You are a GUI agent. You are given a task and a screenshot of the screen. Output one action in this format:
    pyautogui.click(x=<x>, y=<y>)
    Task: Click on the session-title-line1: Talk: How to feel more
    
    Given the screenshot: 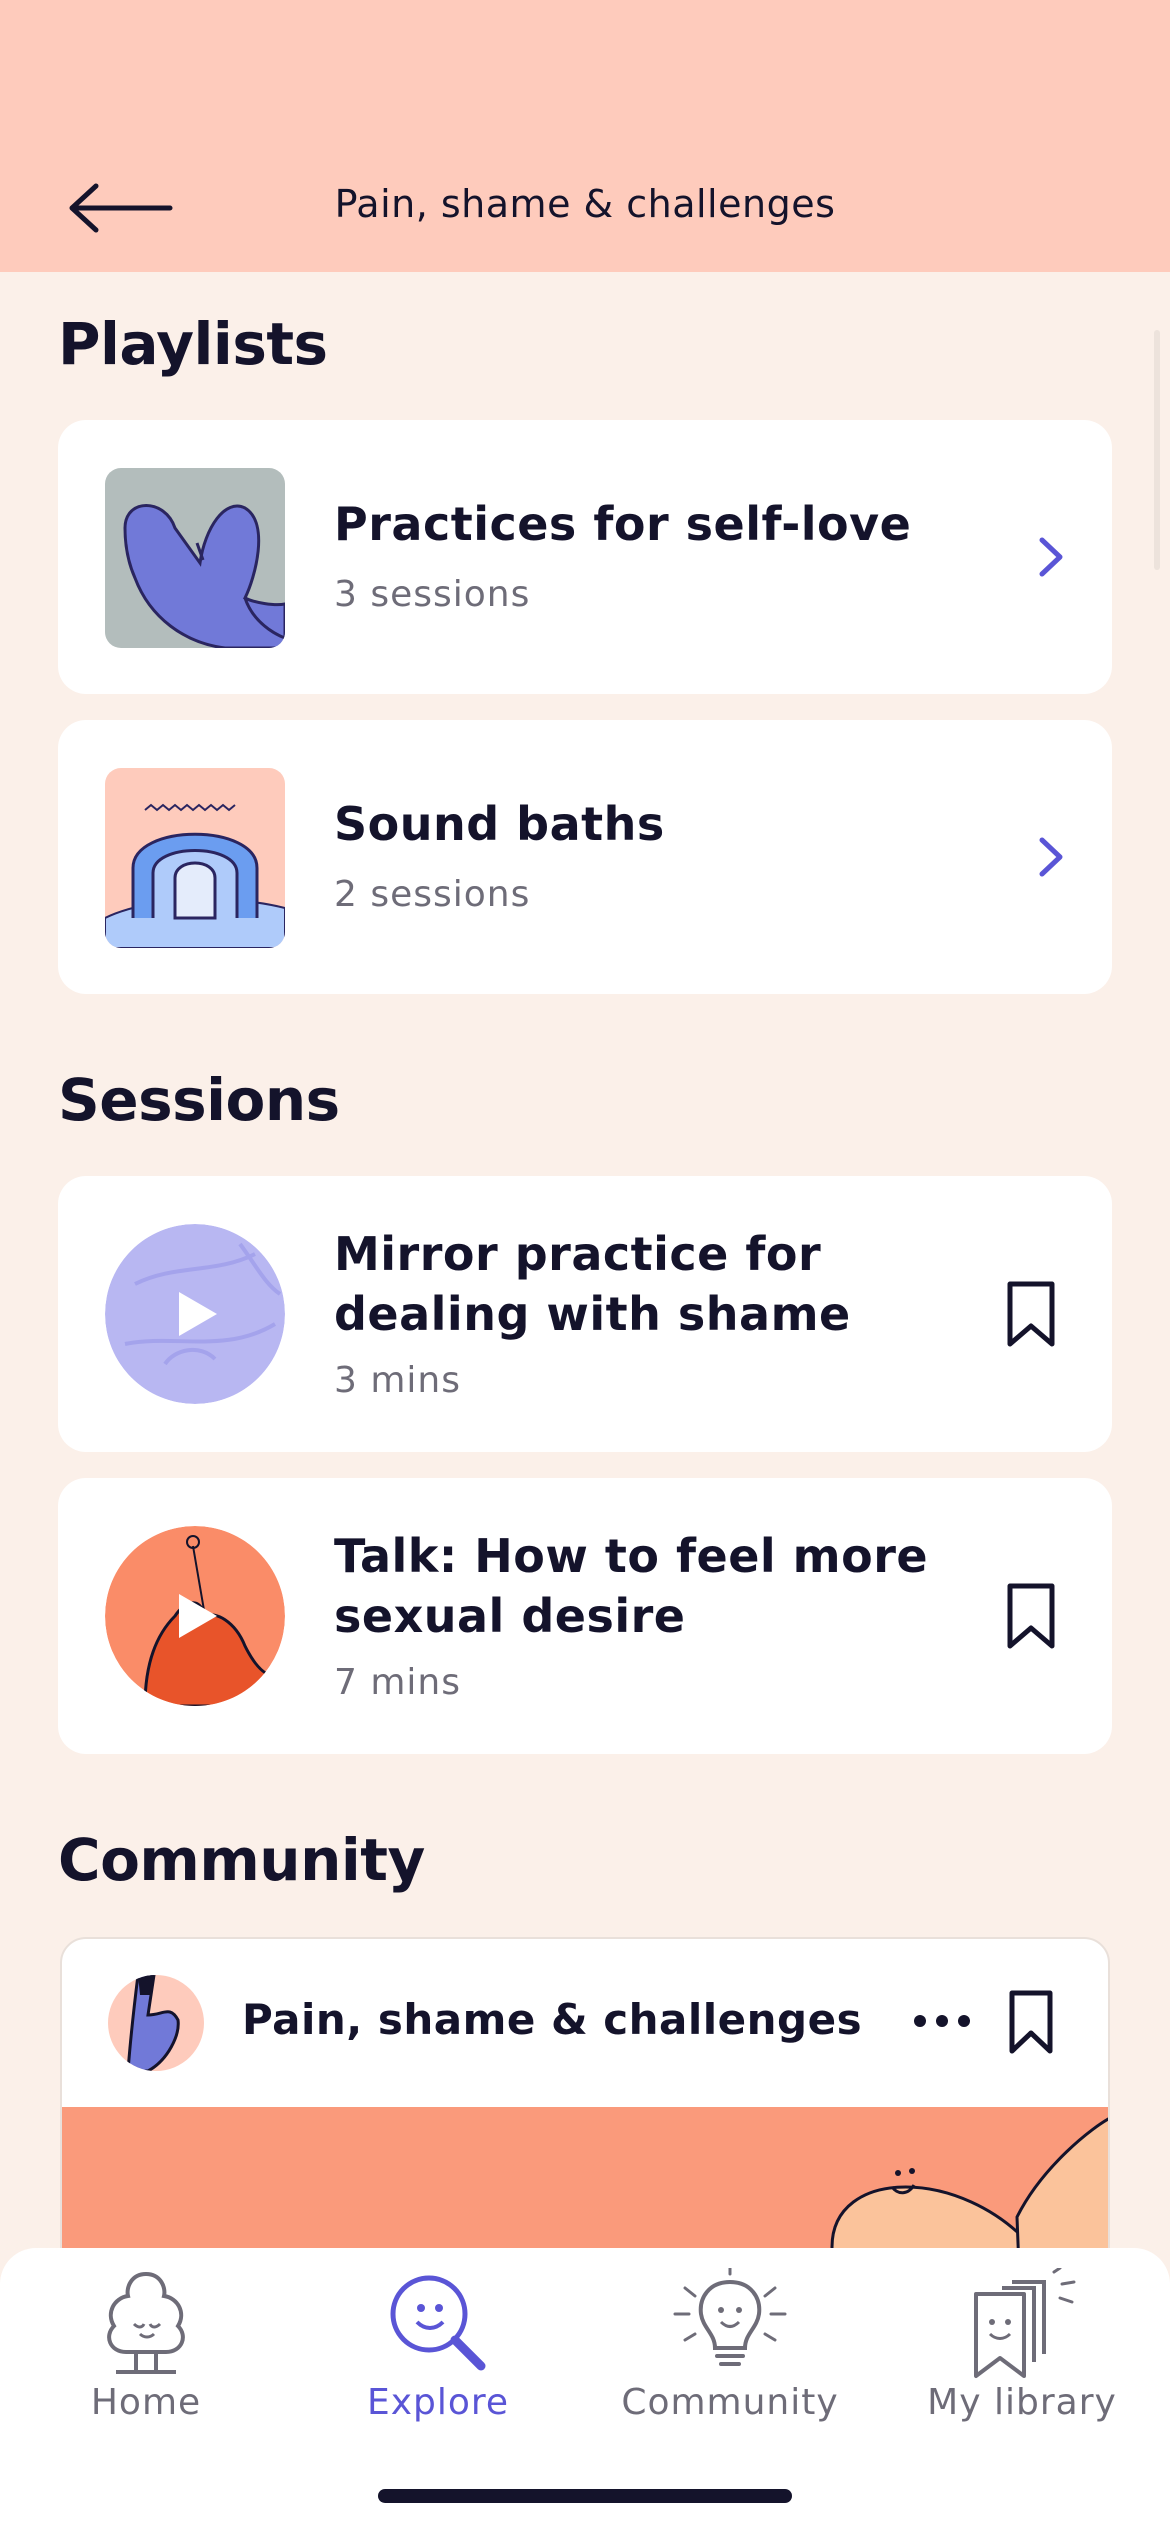 What is the action you would take?
    pyautogui.click(x=631, y=1556)
    